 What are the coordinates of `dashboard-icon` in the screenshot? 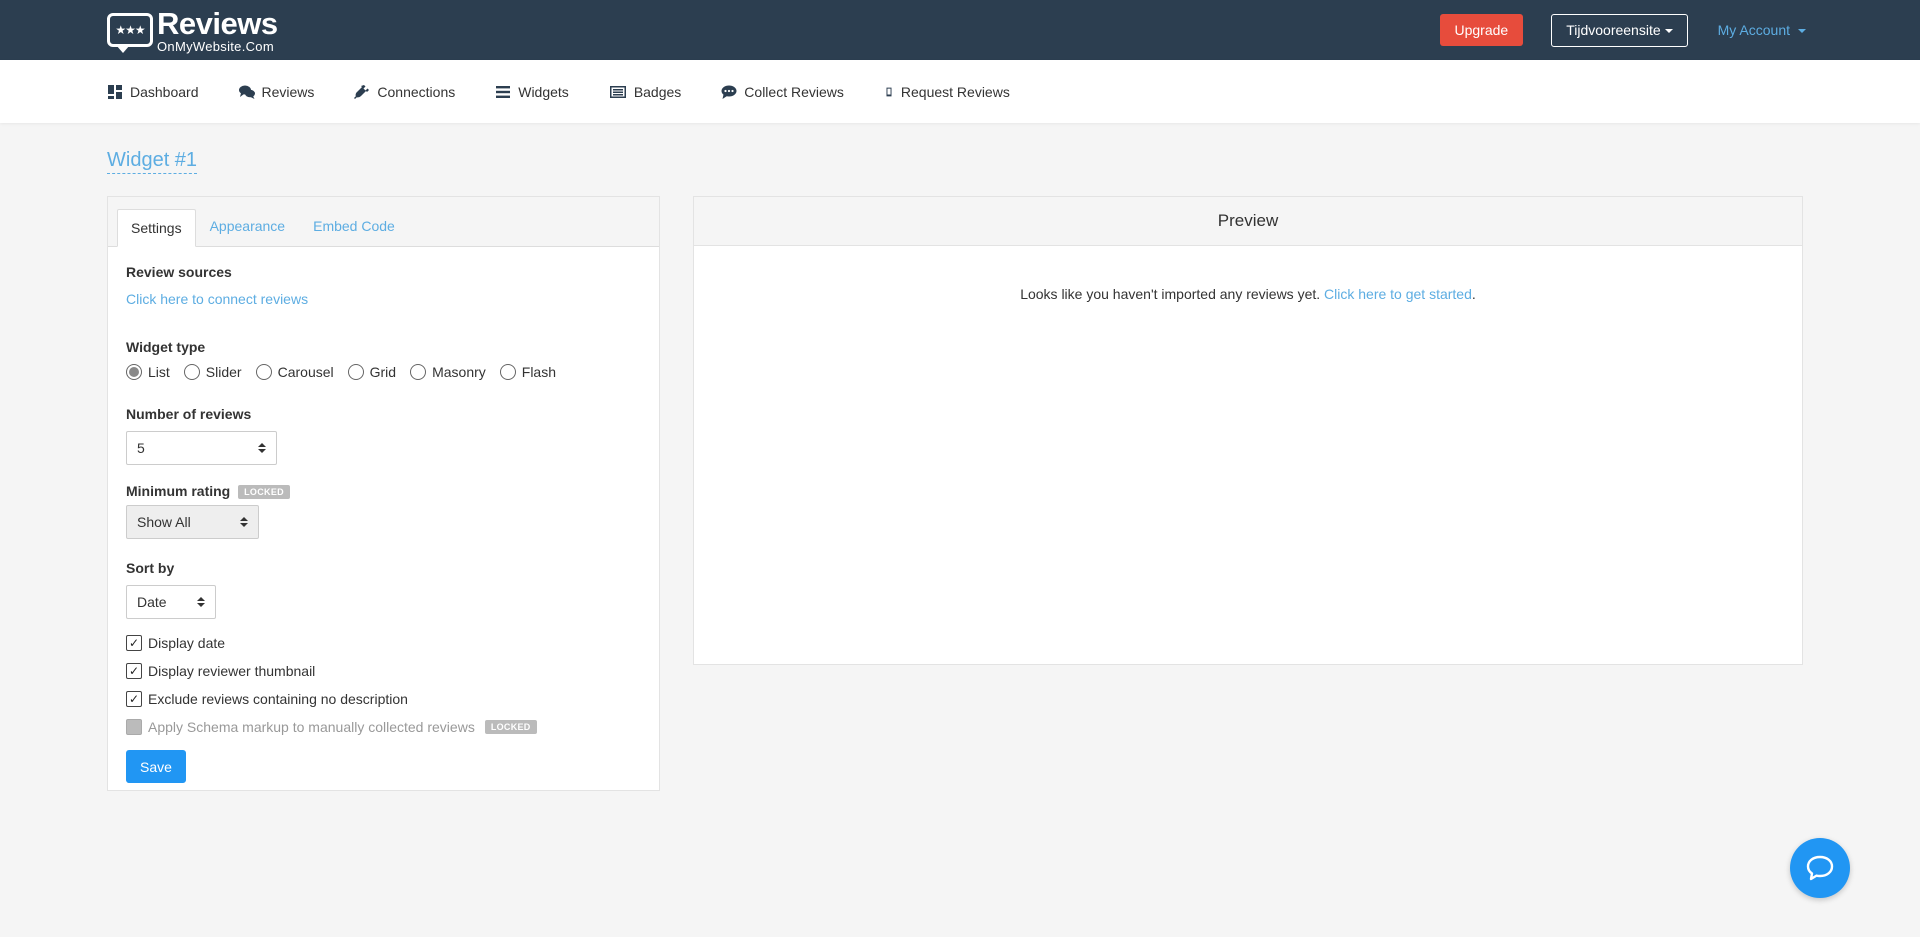 It's located at (115, 91).